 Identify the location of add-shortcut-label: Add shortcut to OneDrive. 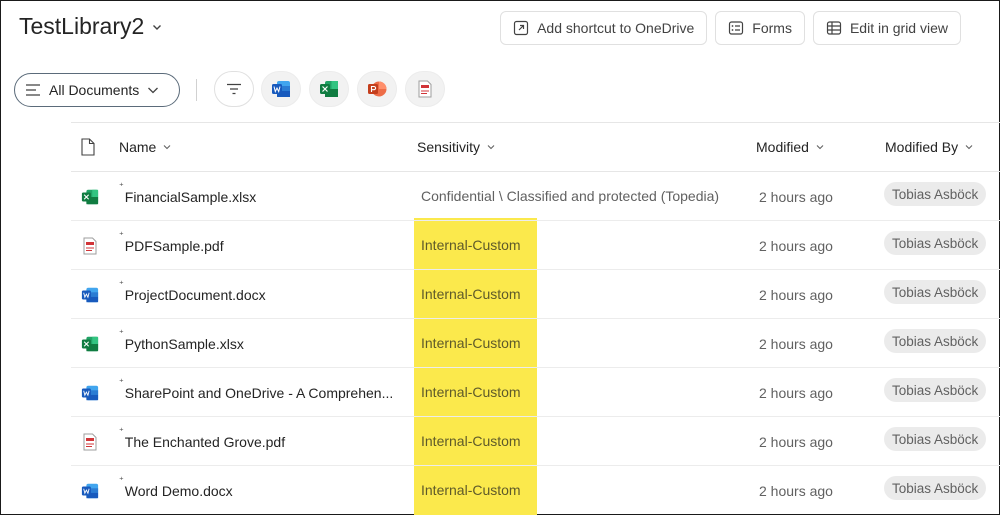
(616, 28).